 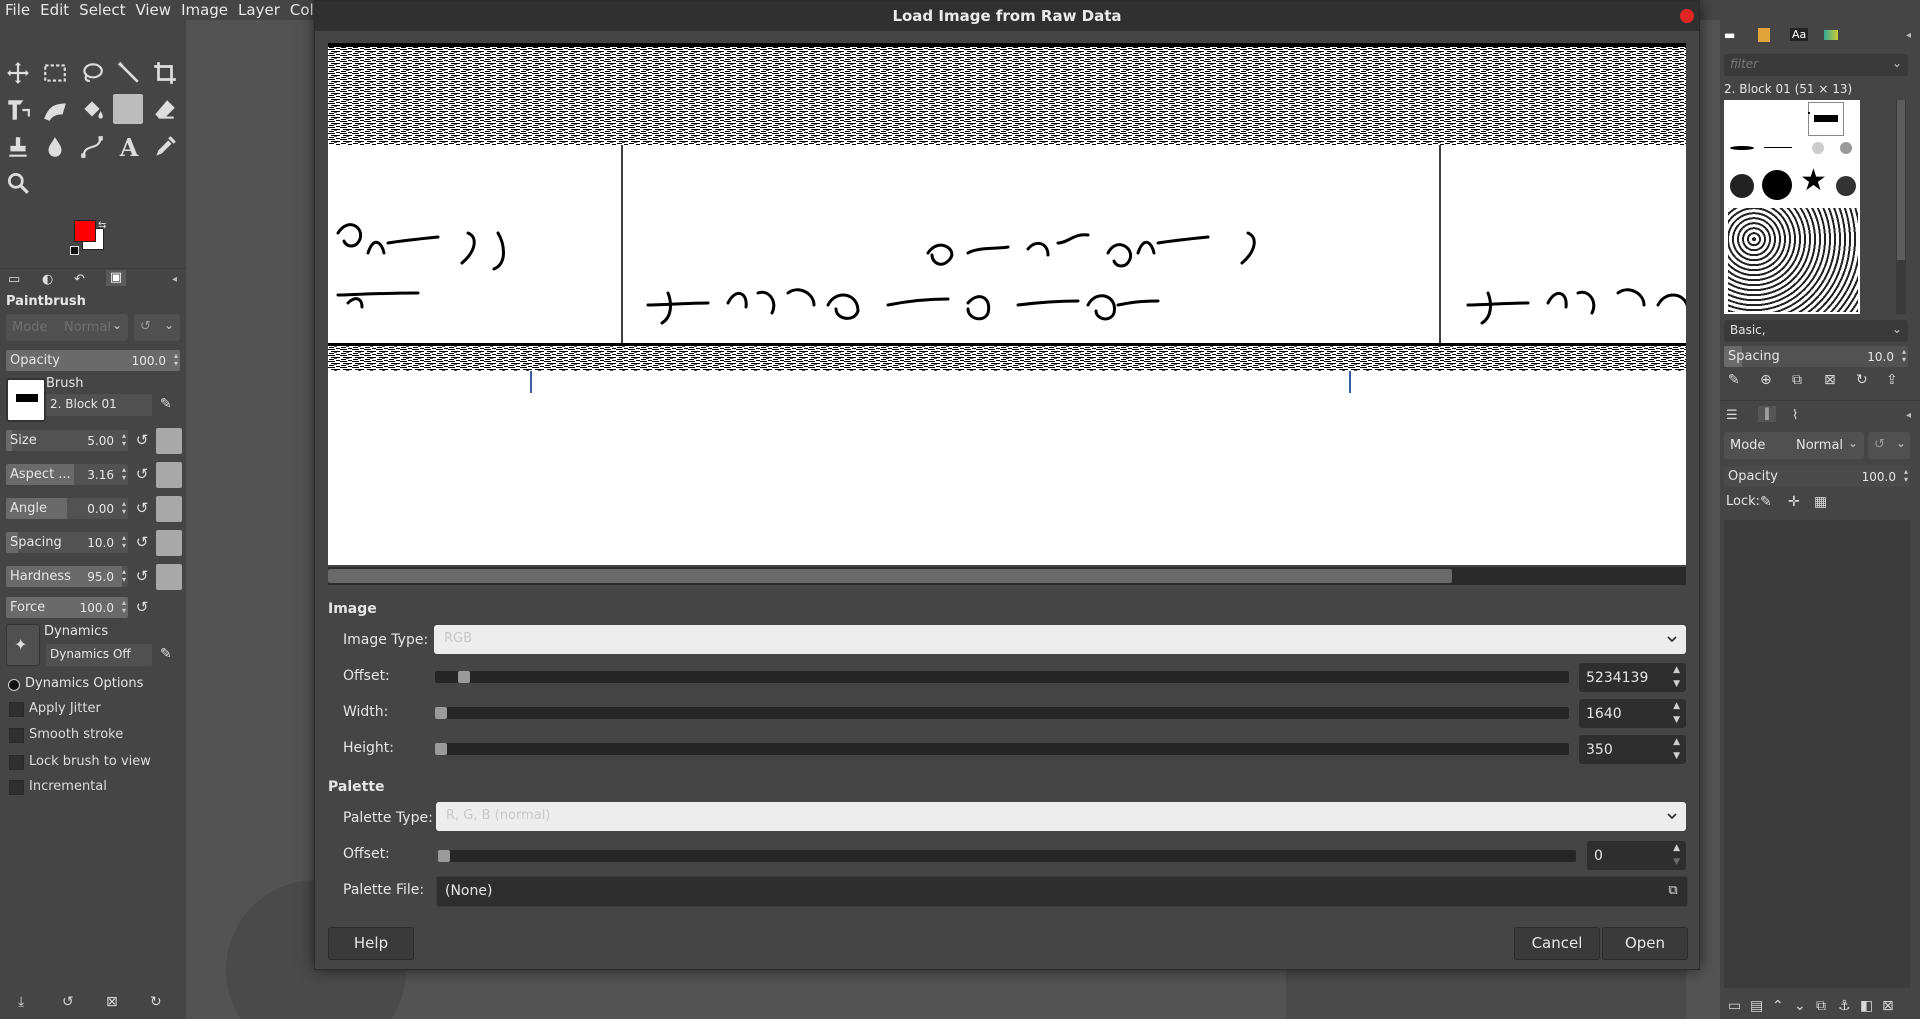 What do you see at coordinates (129, 73) in the screenshot?
I see `fuzzy-select-icon` at bounding box center [129, 73].